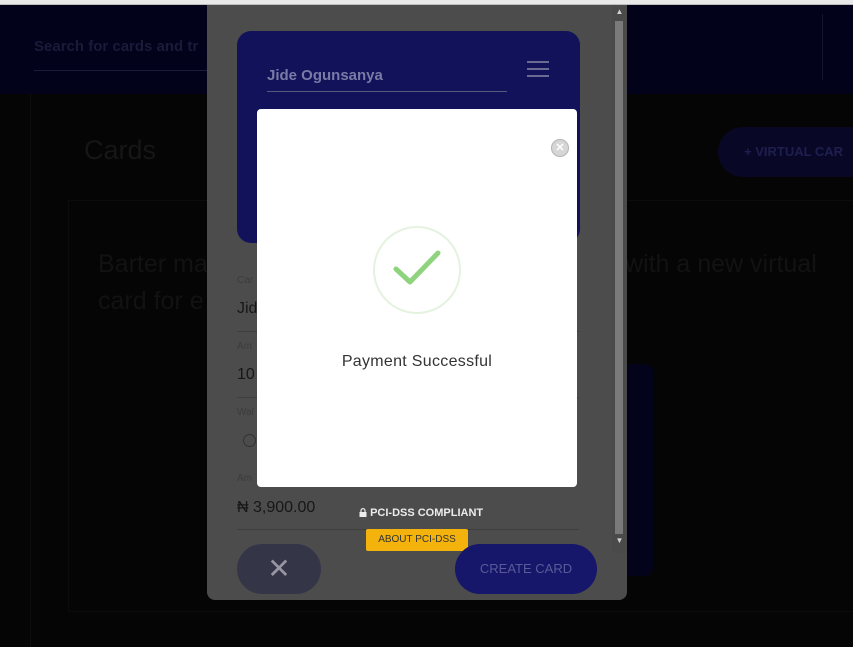 This screenshot has height=647, width=853. I want to click on scrollbar-thumb, so click(619, 277).